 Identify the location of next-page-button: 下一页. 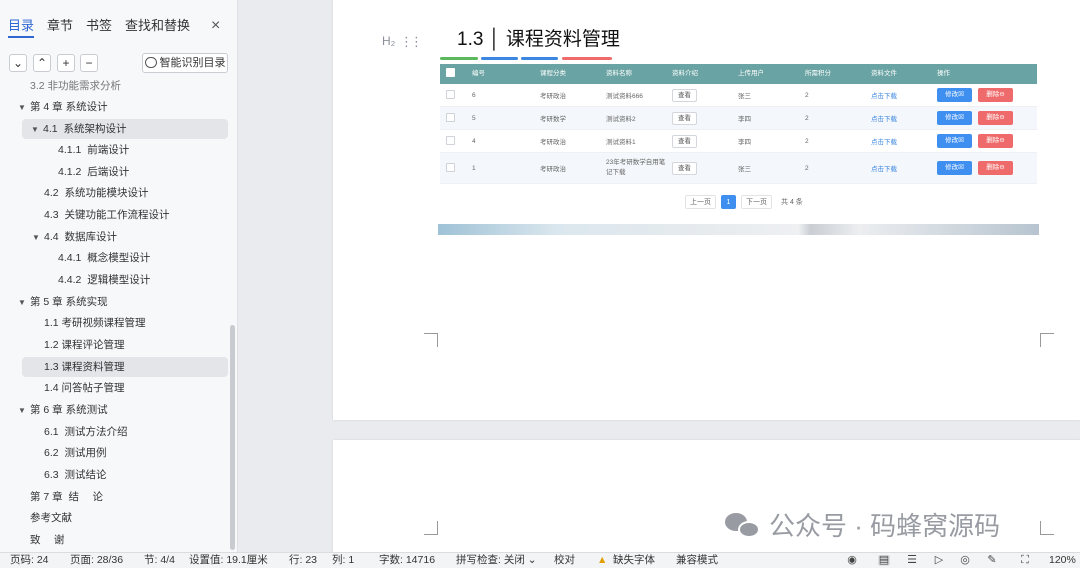
(756, 202).